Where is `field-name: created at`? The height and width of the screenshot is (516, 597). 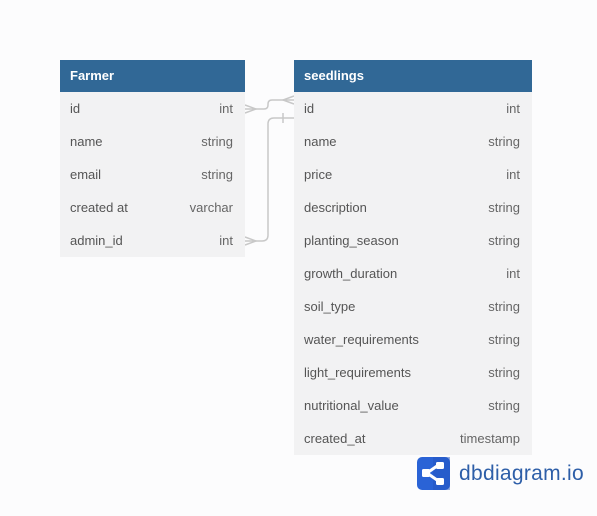 field-name: created at is located at coordinates (99, 207).